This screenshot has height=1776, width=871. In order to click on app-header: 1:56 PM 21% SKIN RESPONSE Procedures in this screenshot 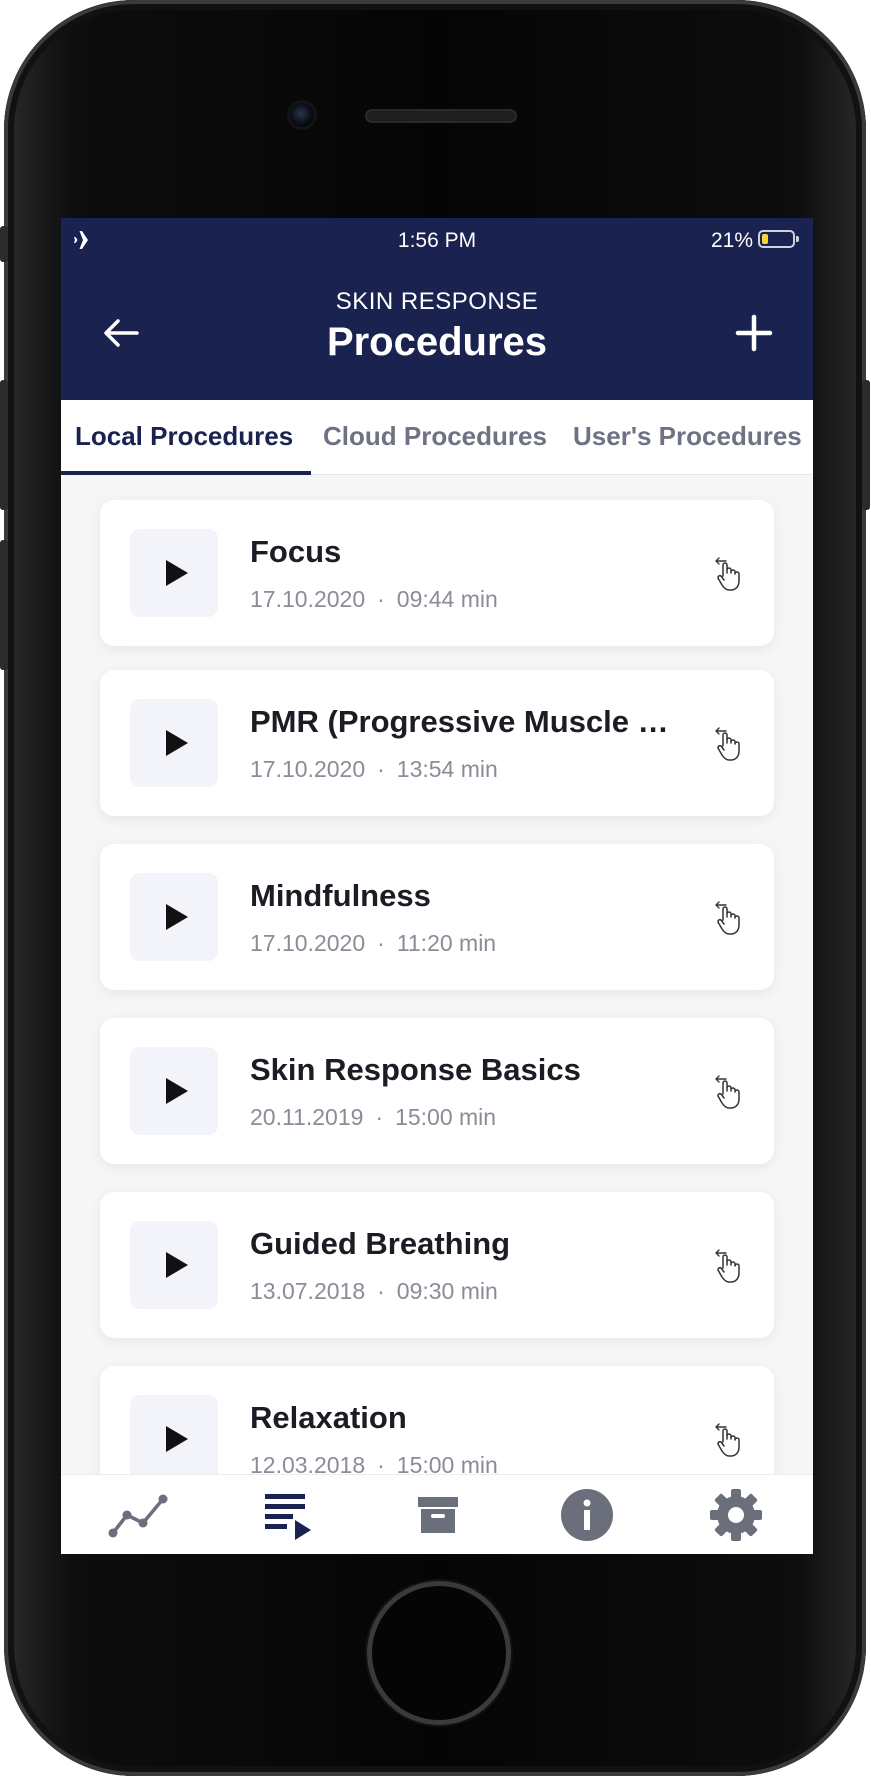, I will do `click(437, 309)`.